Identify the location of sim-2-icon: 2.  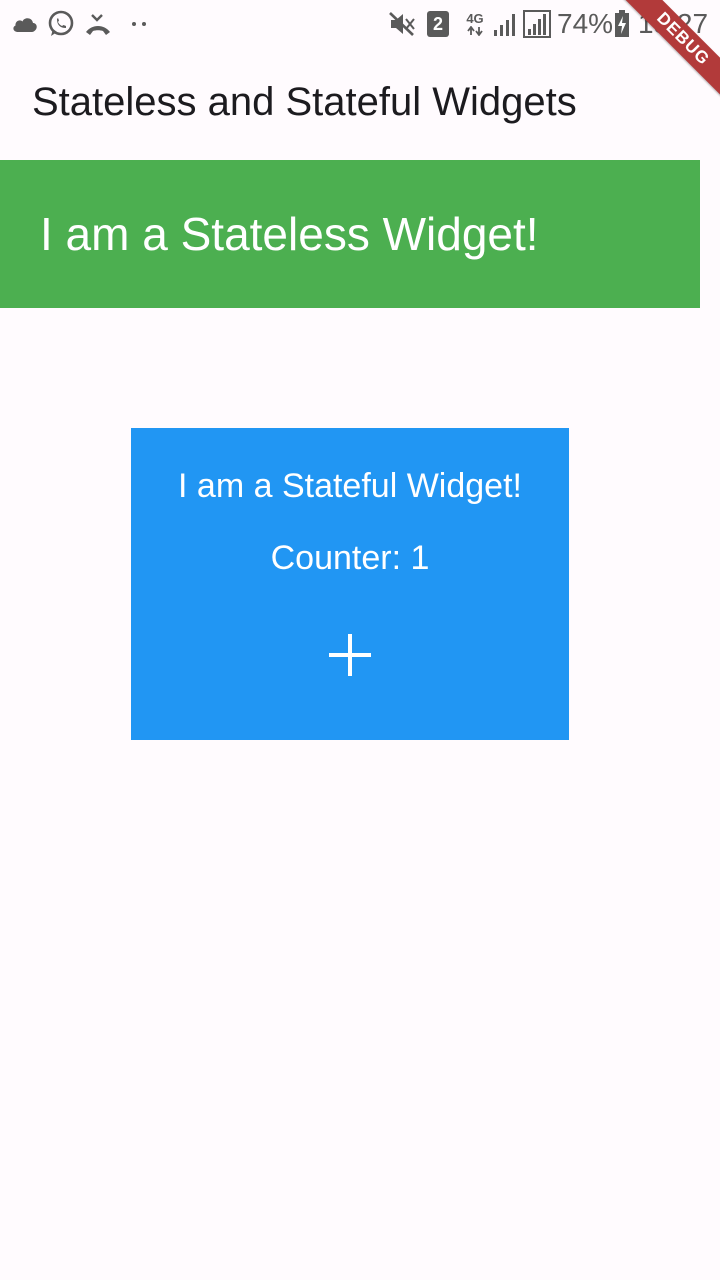
(438, 24).